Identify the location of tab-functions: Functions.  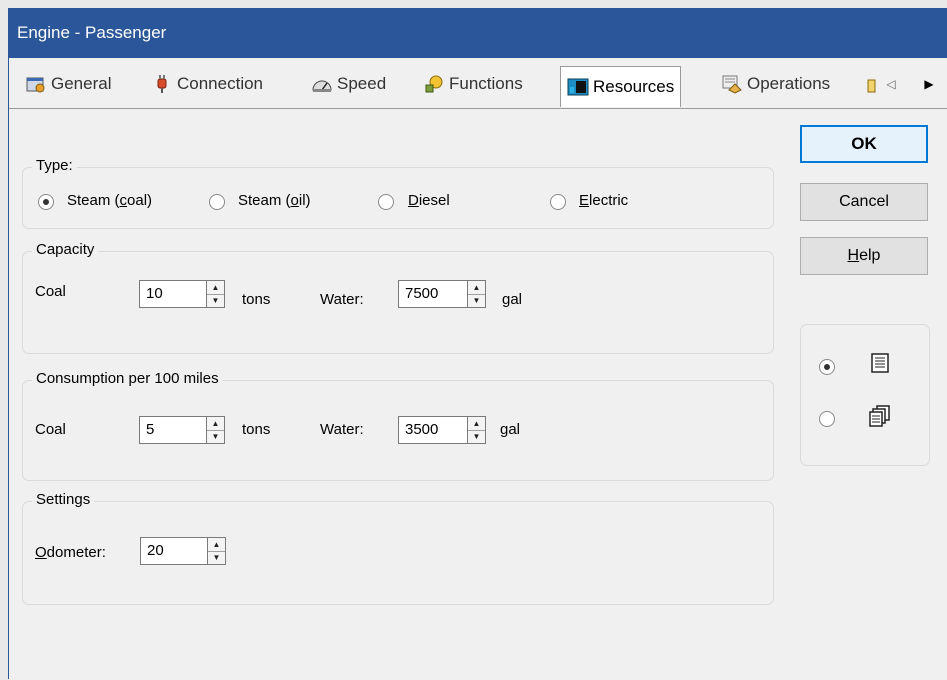
(473, 84).